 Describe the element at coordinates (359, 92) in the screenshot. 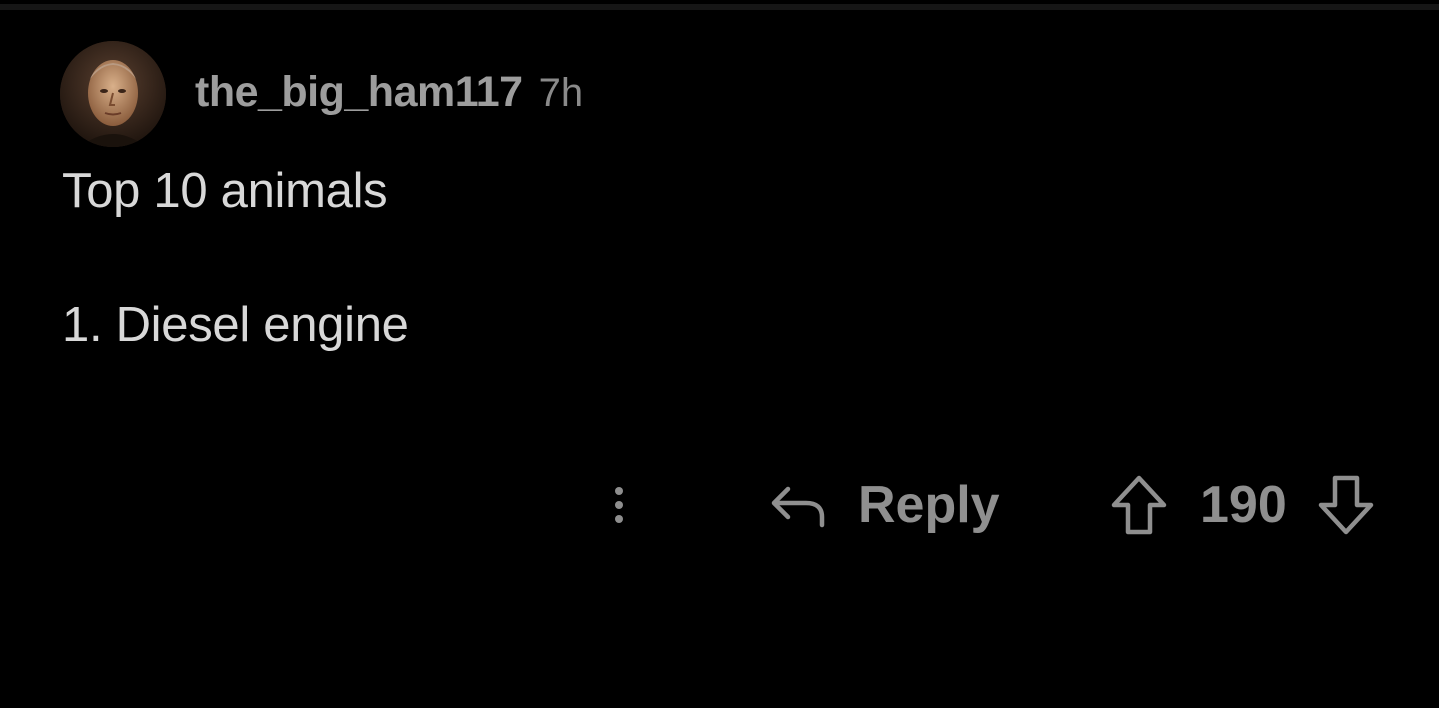

I see `username-link: the_big_ham117` at that location.